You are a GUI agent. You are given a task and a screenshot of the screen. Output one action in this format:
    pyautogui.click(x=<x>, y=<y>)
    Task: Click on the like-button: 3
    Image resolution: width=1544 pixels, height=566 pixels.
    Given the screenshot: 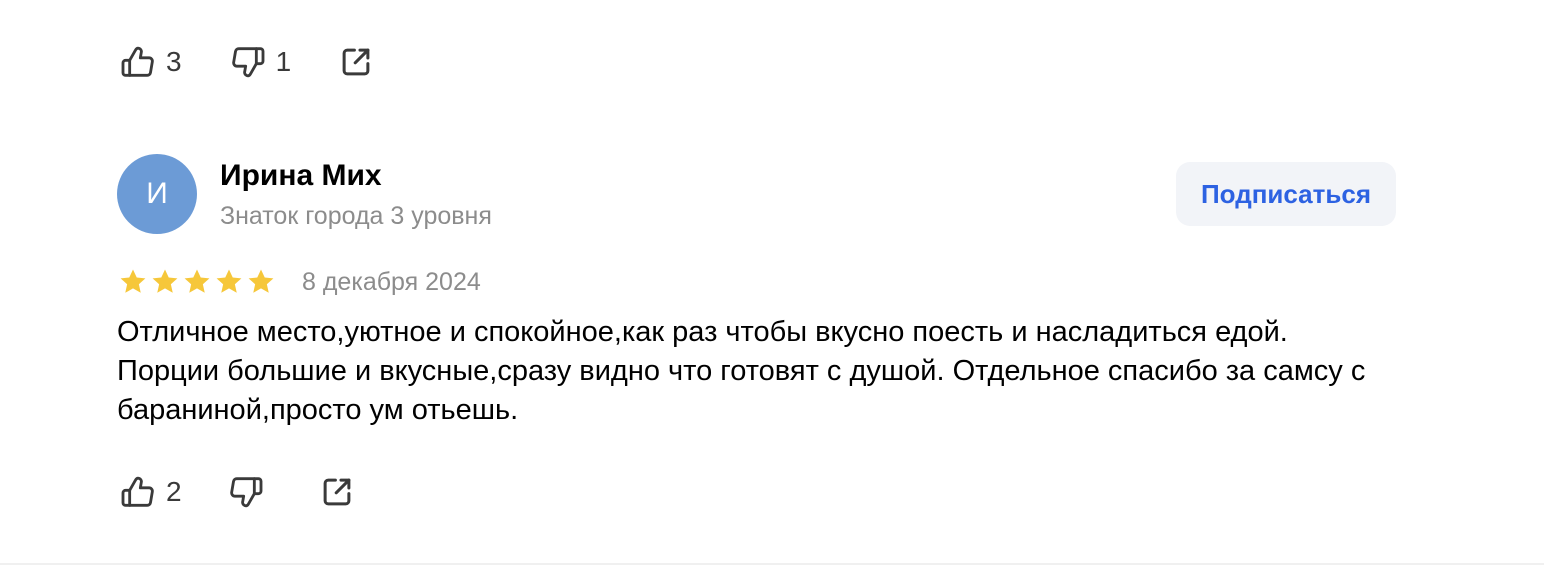 What is the action you would take?
    pyautogui.click(x=150, y=62)
    